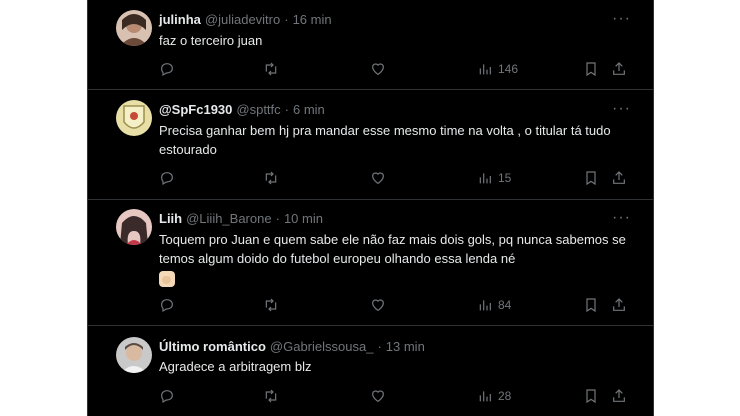  Describe the element at coordinates (494, 178) in the screenshot. I see `views-button: 15` at that location.